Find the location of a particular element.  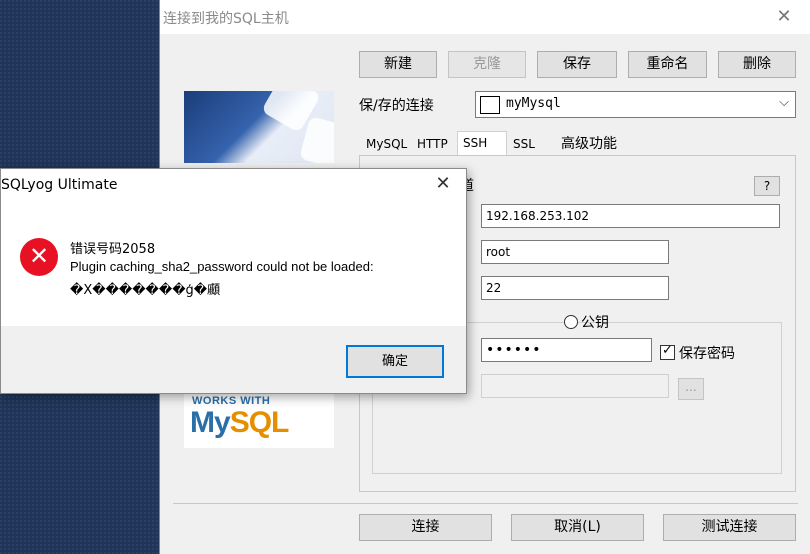

tab-http: HTTP is located at coordinates (432, 144).